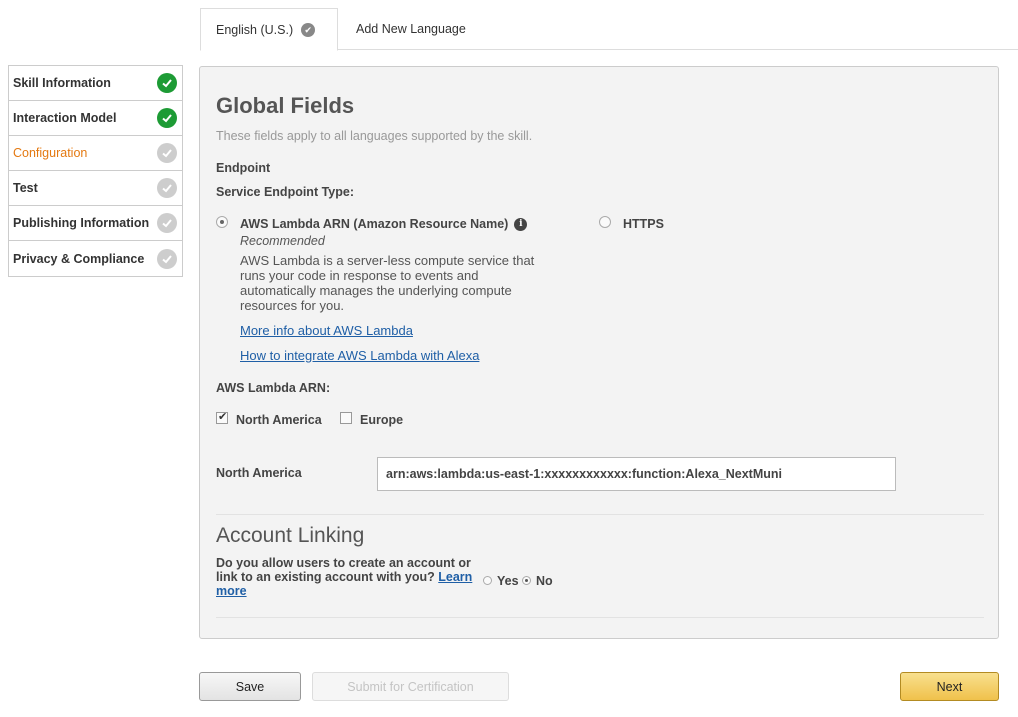  I want to click on tab-add-new-language: Add New Language, so click(411, 29).